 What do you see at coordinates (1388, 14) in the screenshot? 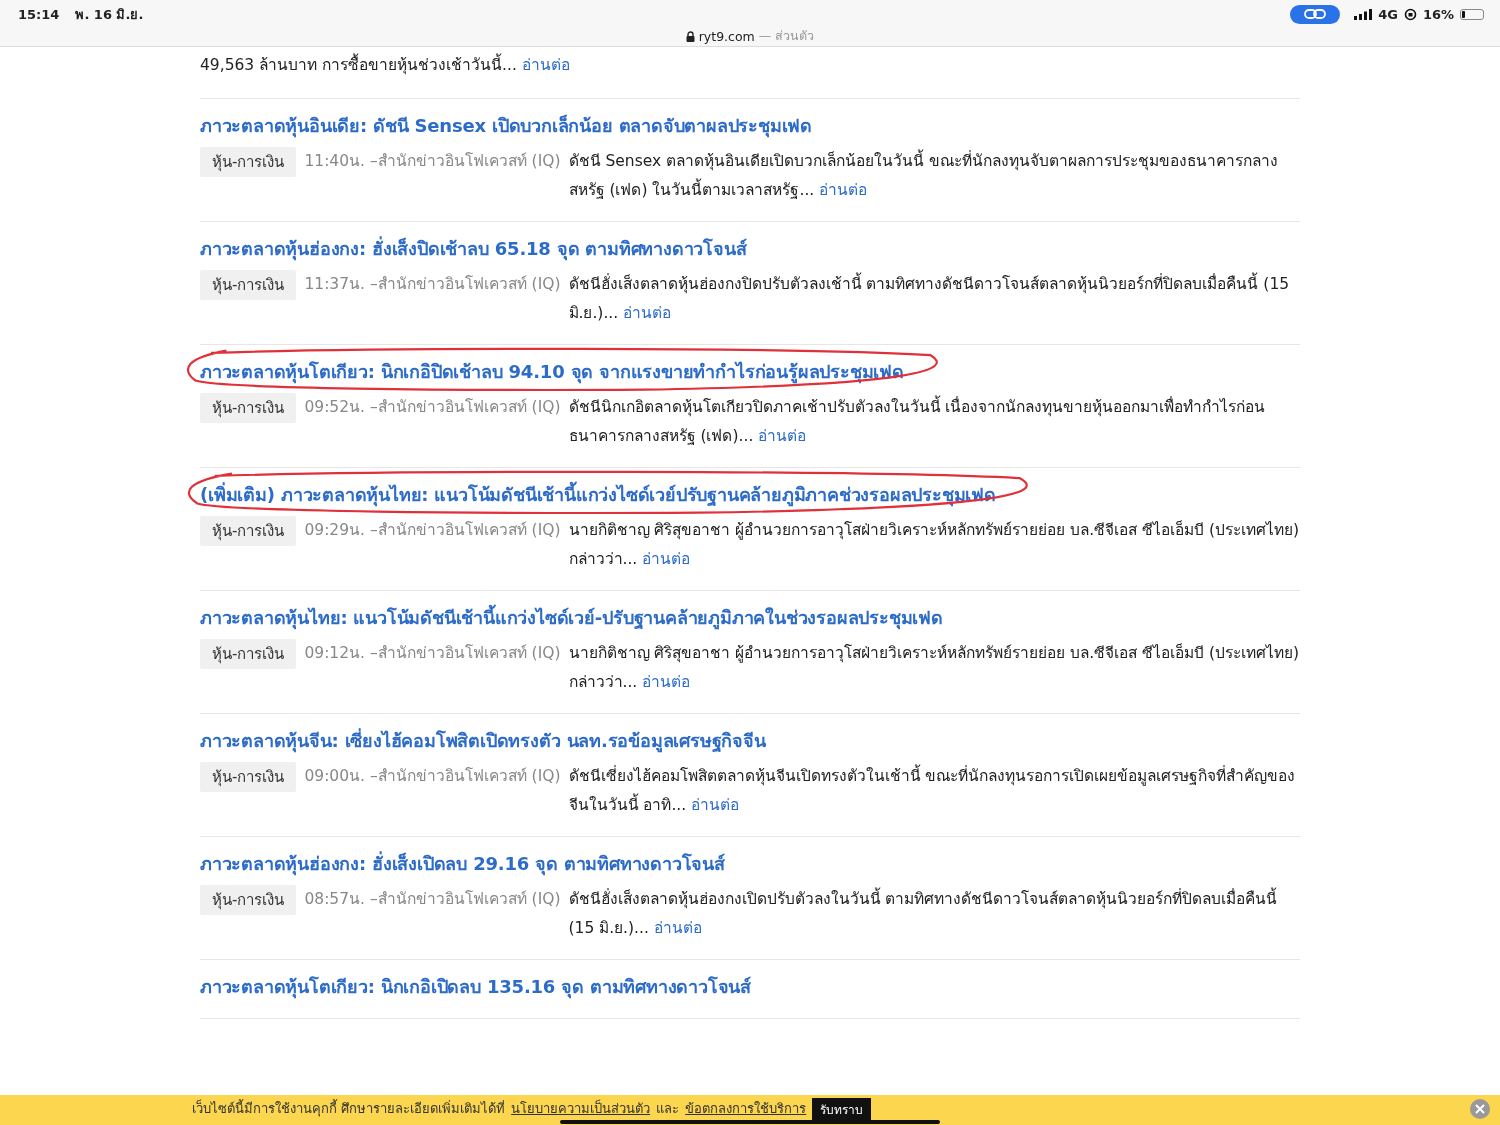
I see `network-label: 4G` at bounding box center [1388, 14].